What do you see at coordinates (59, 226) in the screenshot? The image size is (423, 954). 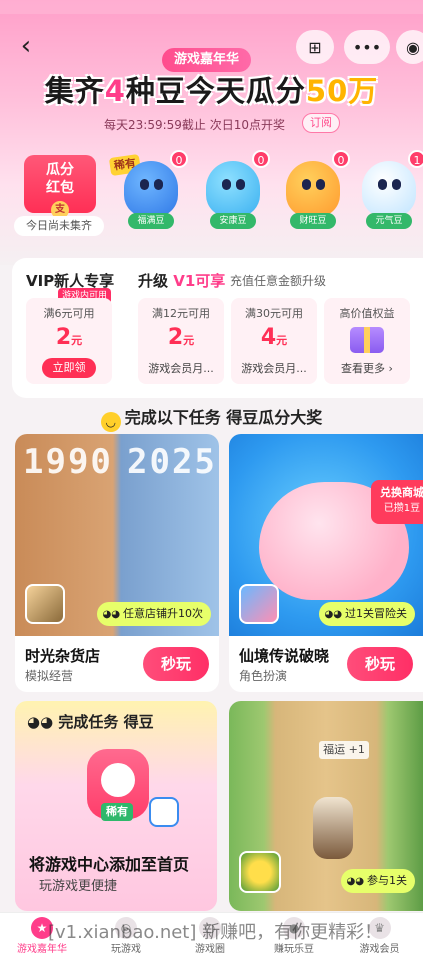 I see `collect-status: 今日尚未集齐` at bounding box center [59, 226].